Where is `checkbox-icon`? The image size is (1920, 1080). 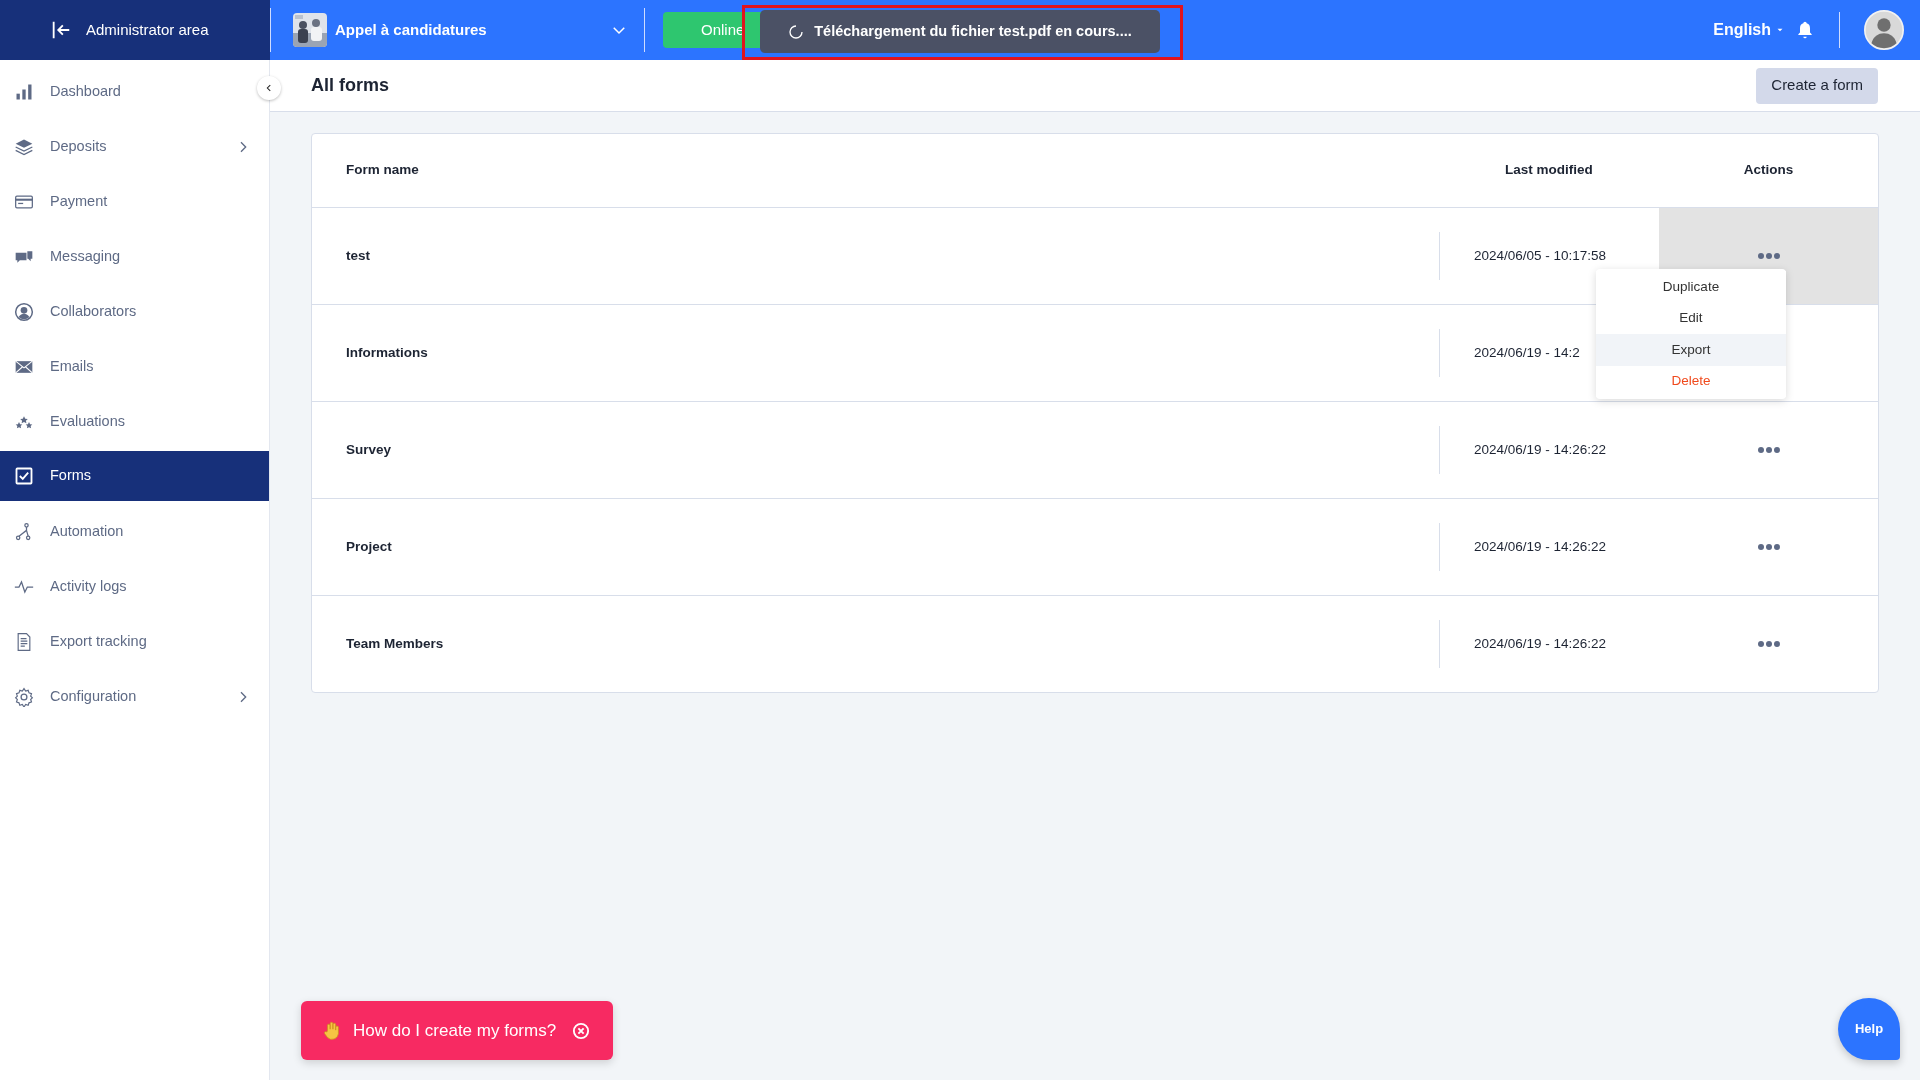 checkbox-icon is located at coordinates (24, 476).